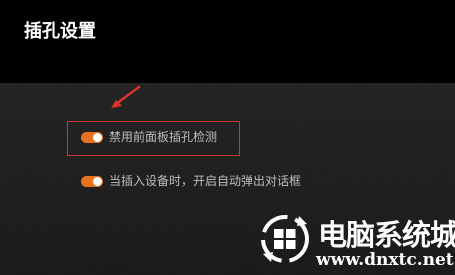 The image size is (455, 275). I want to click on dialog-title: 插孔设置, so click(60, 31).